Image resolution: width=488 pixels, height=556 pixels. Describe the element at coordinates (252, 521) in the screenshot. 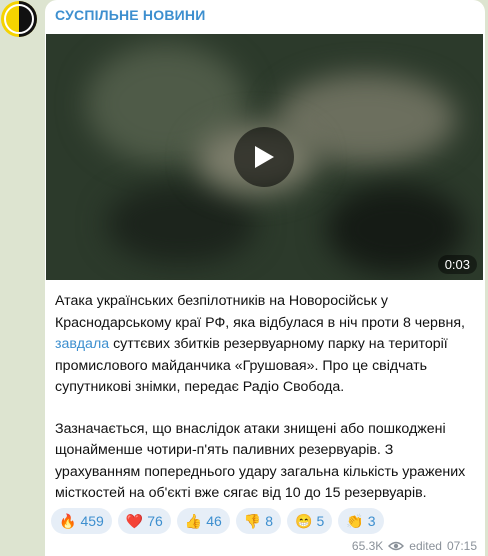

I see `thumbs-down-icon: 👎` at that location.